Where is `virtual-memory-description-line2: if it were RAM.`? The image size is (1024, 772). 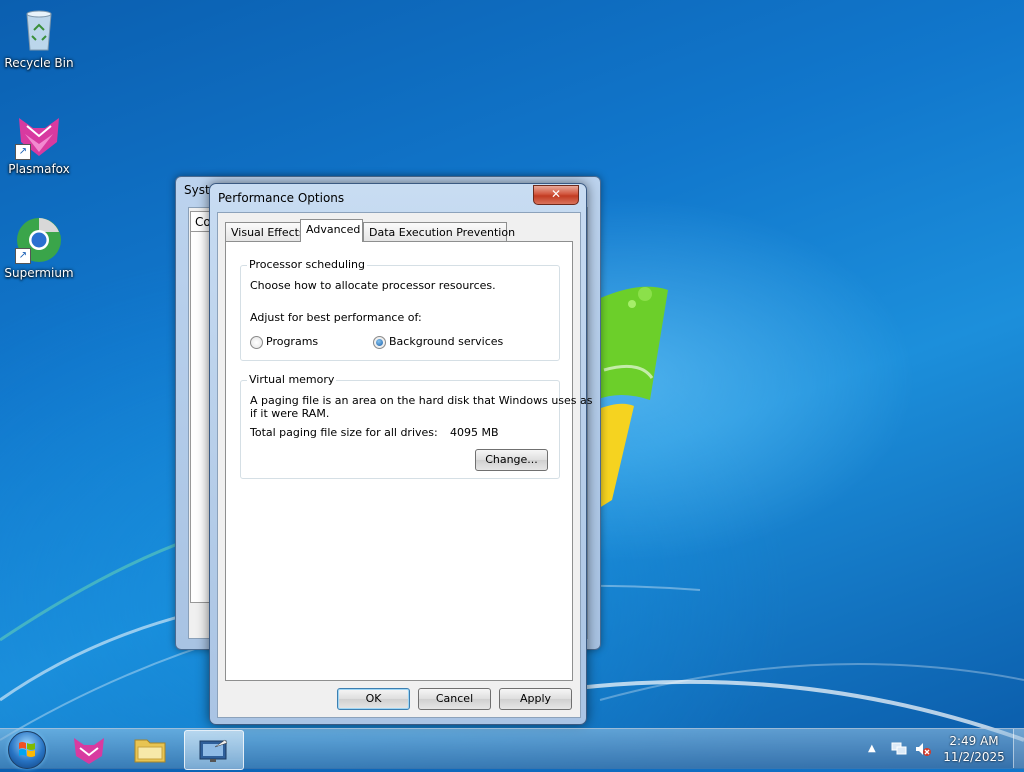 virtual-memory-description-line2: if it were RAM. is located at coordinates (290, 413).